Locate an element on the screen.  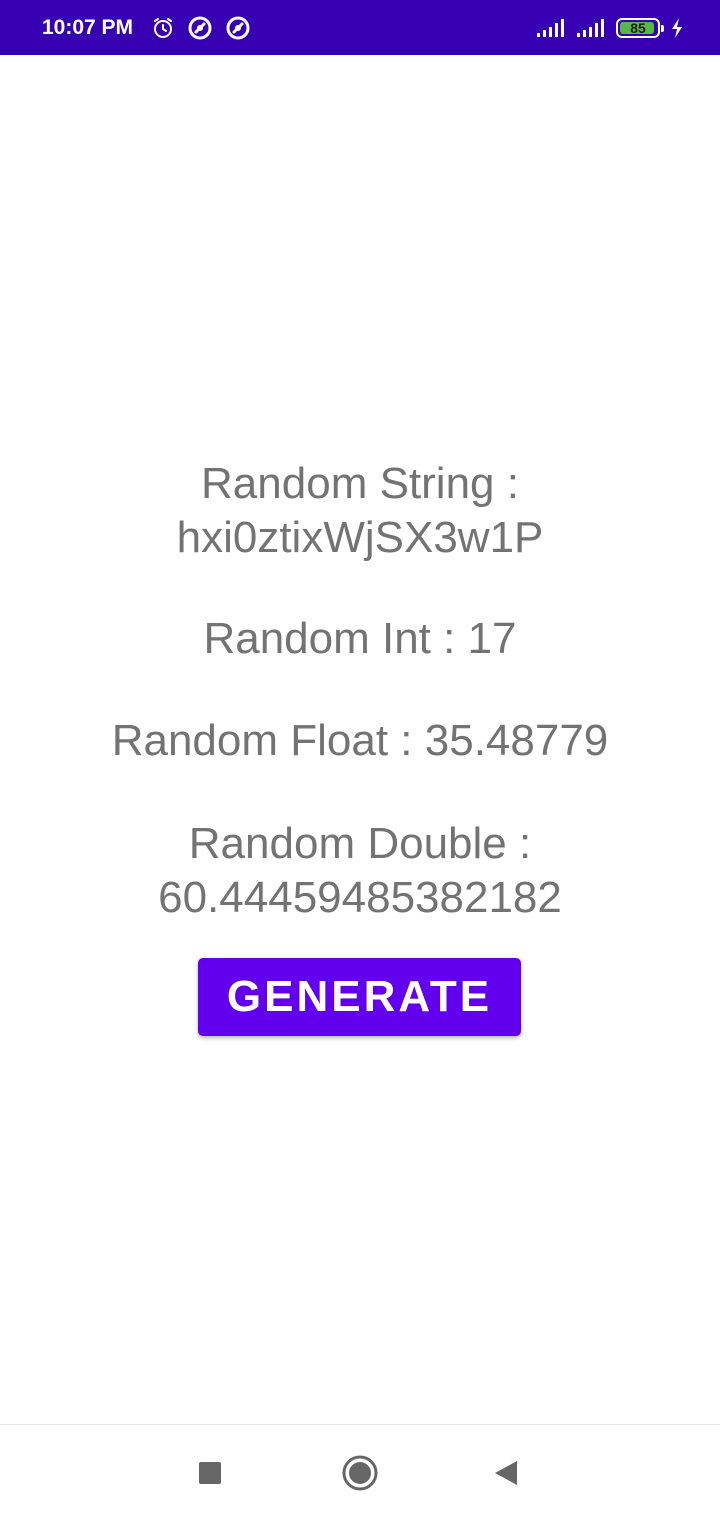
random-string-value: hxi0ztixWjSX3w1P is located at coordinates (360, 537).